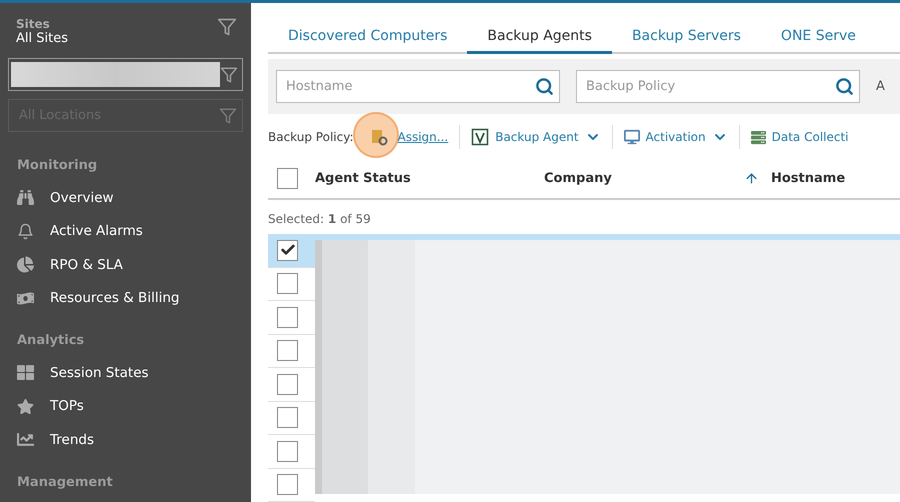  I want to click on toolbar-button: Activation, so click(676, 137).